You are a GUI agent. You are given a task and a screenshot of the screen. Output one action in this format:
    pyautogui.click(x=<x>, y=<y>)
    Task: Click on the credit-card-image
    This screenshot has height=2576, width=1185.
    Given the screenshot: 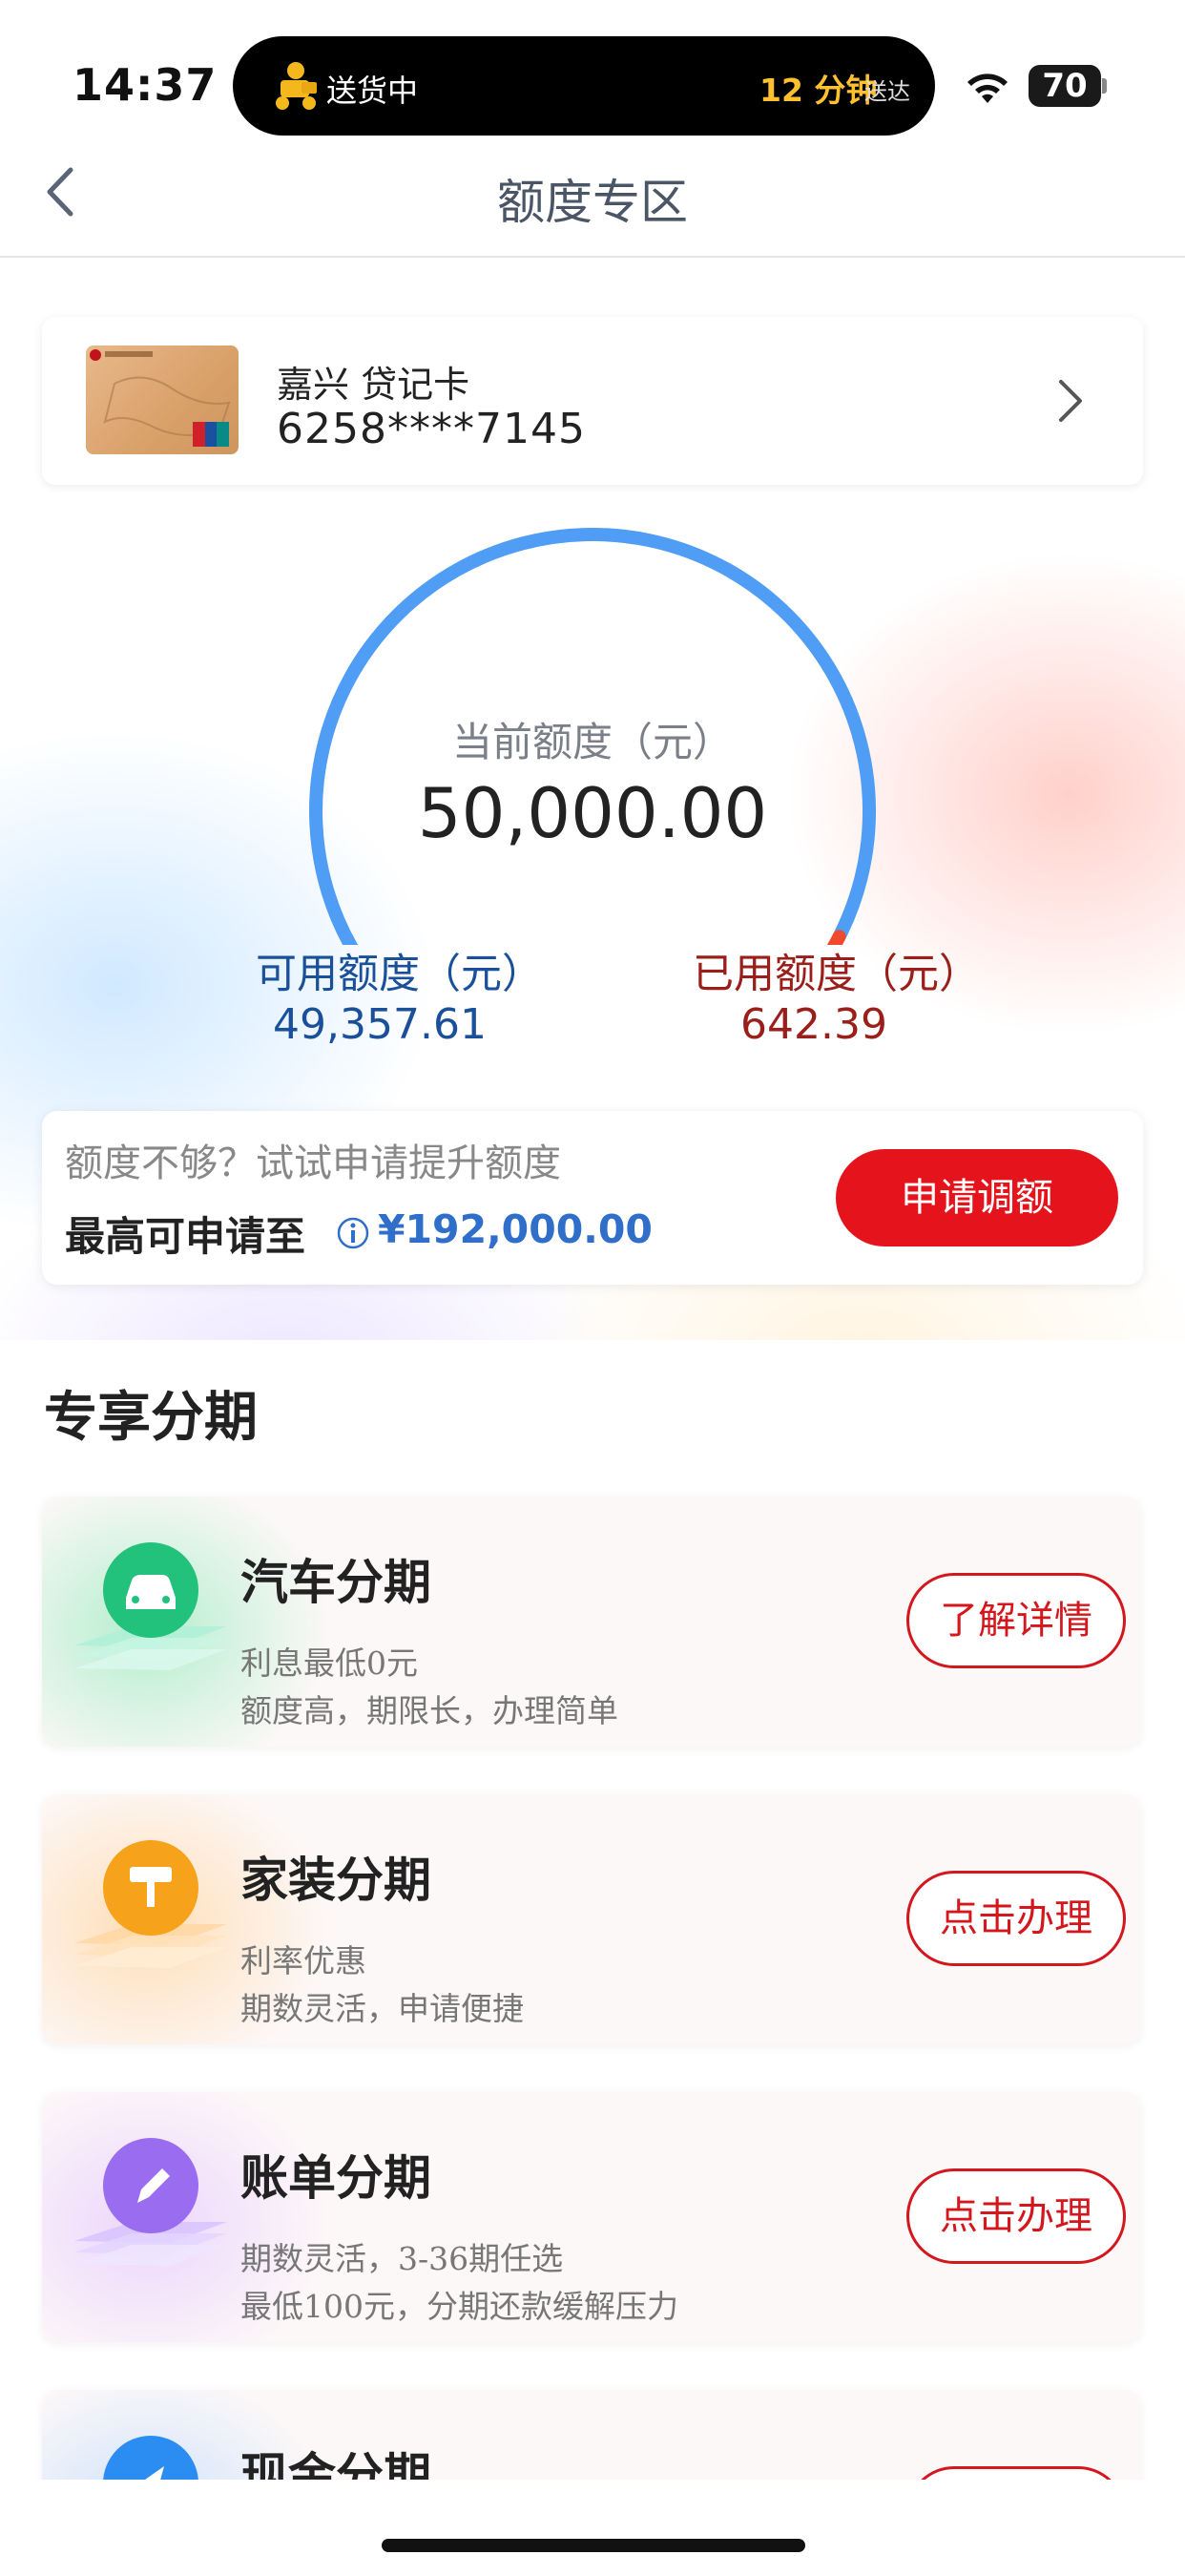 What is the action you would take?
    pyautogui.click(x=162, y=400)
    